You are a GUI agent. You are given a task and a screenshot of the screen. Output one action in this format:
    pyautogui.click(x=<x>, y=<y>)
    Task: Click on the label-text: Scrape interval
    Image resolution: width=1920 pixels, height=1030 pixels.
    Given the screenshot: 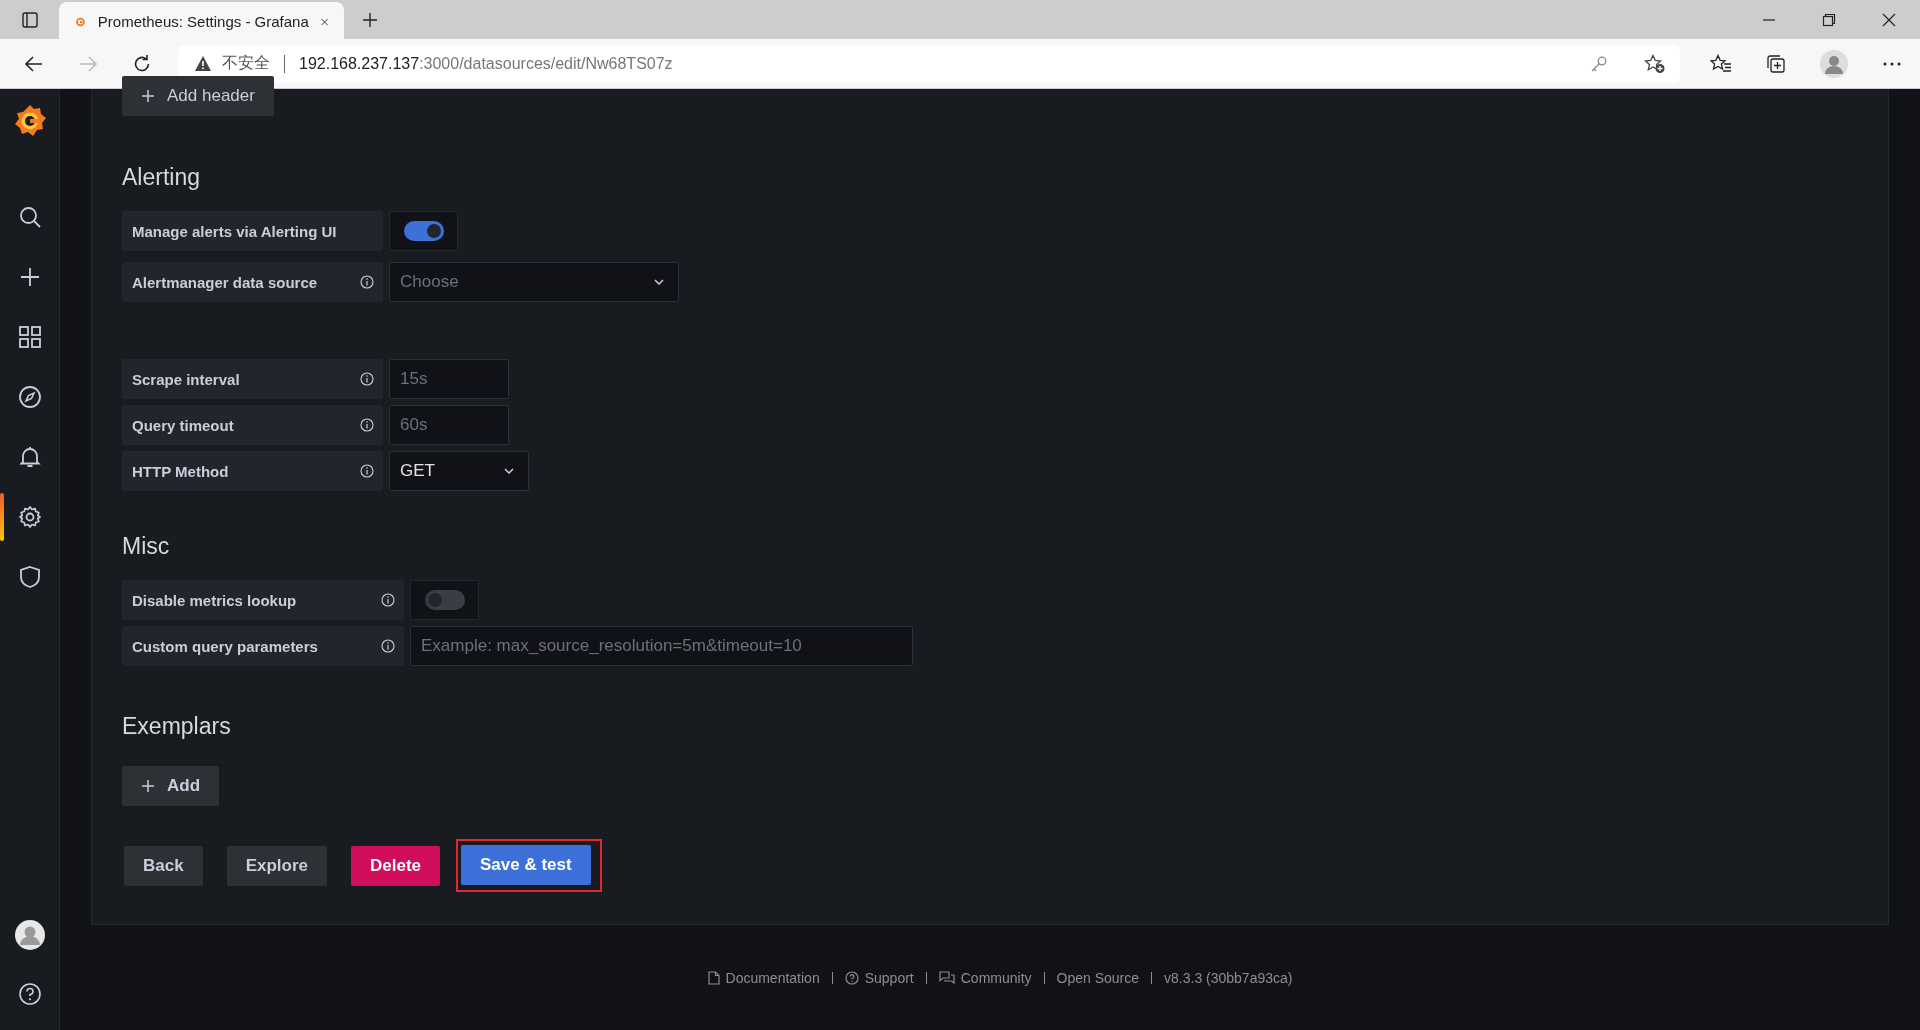 What is the action you would take?
    pyautogui.click(x=186, y=379)
    